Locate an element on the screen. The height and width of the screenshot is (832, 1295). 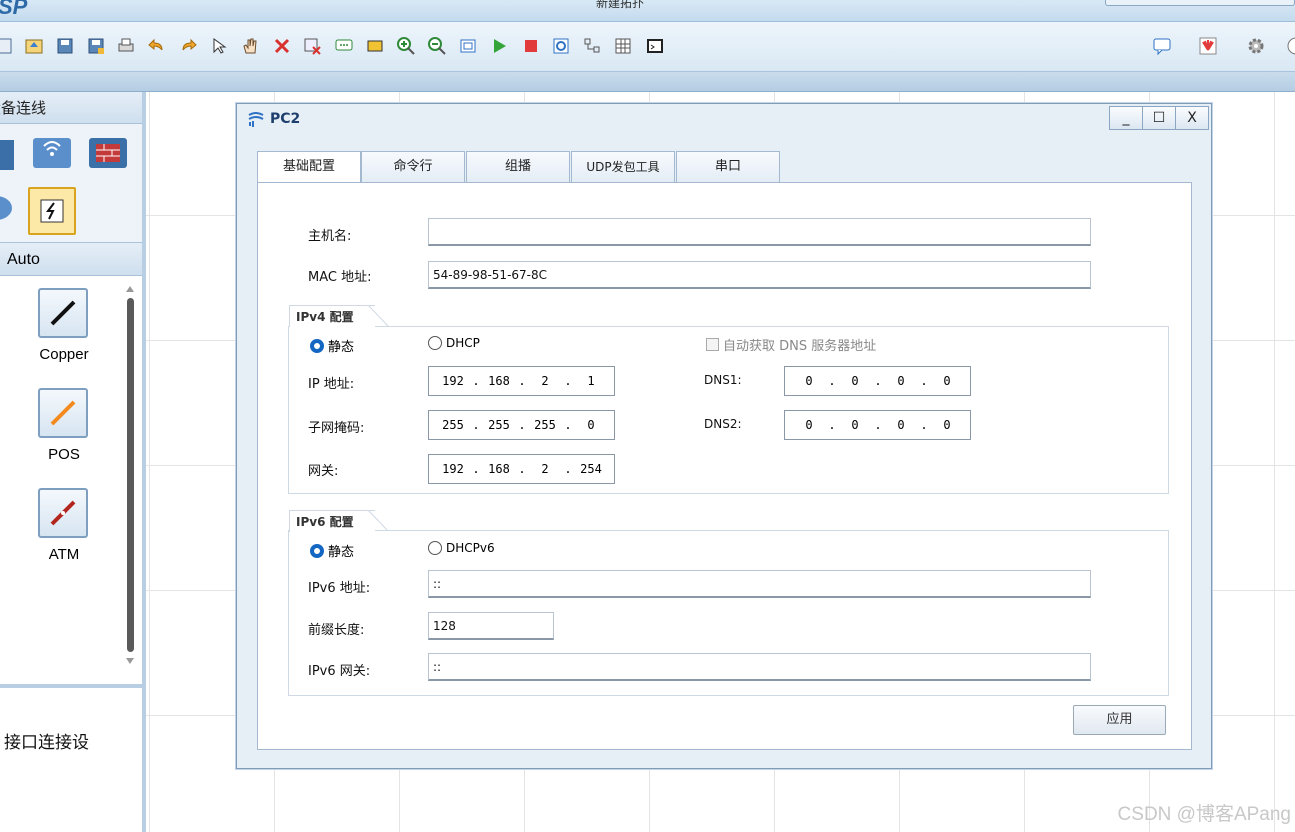
auto-dns-label: 自动获取 DNS 服务器地址 is located at coordinates (800, 346).